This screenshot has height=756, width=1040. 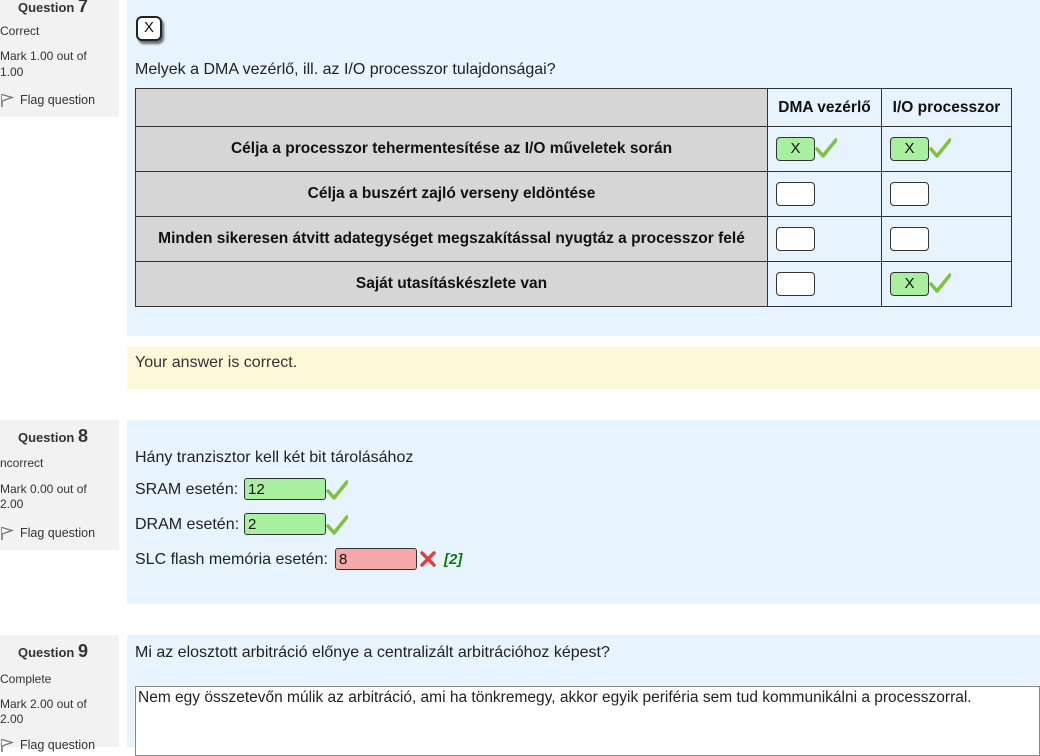 What do you see at coordinates (451, 194) in the screenshot?
I see `row-label: Célja a buszért zajló verseny eldöntése` at bounding box center [451, 194].